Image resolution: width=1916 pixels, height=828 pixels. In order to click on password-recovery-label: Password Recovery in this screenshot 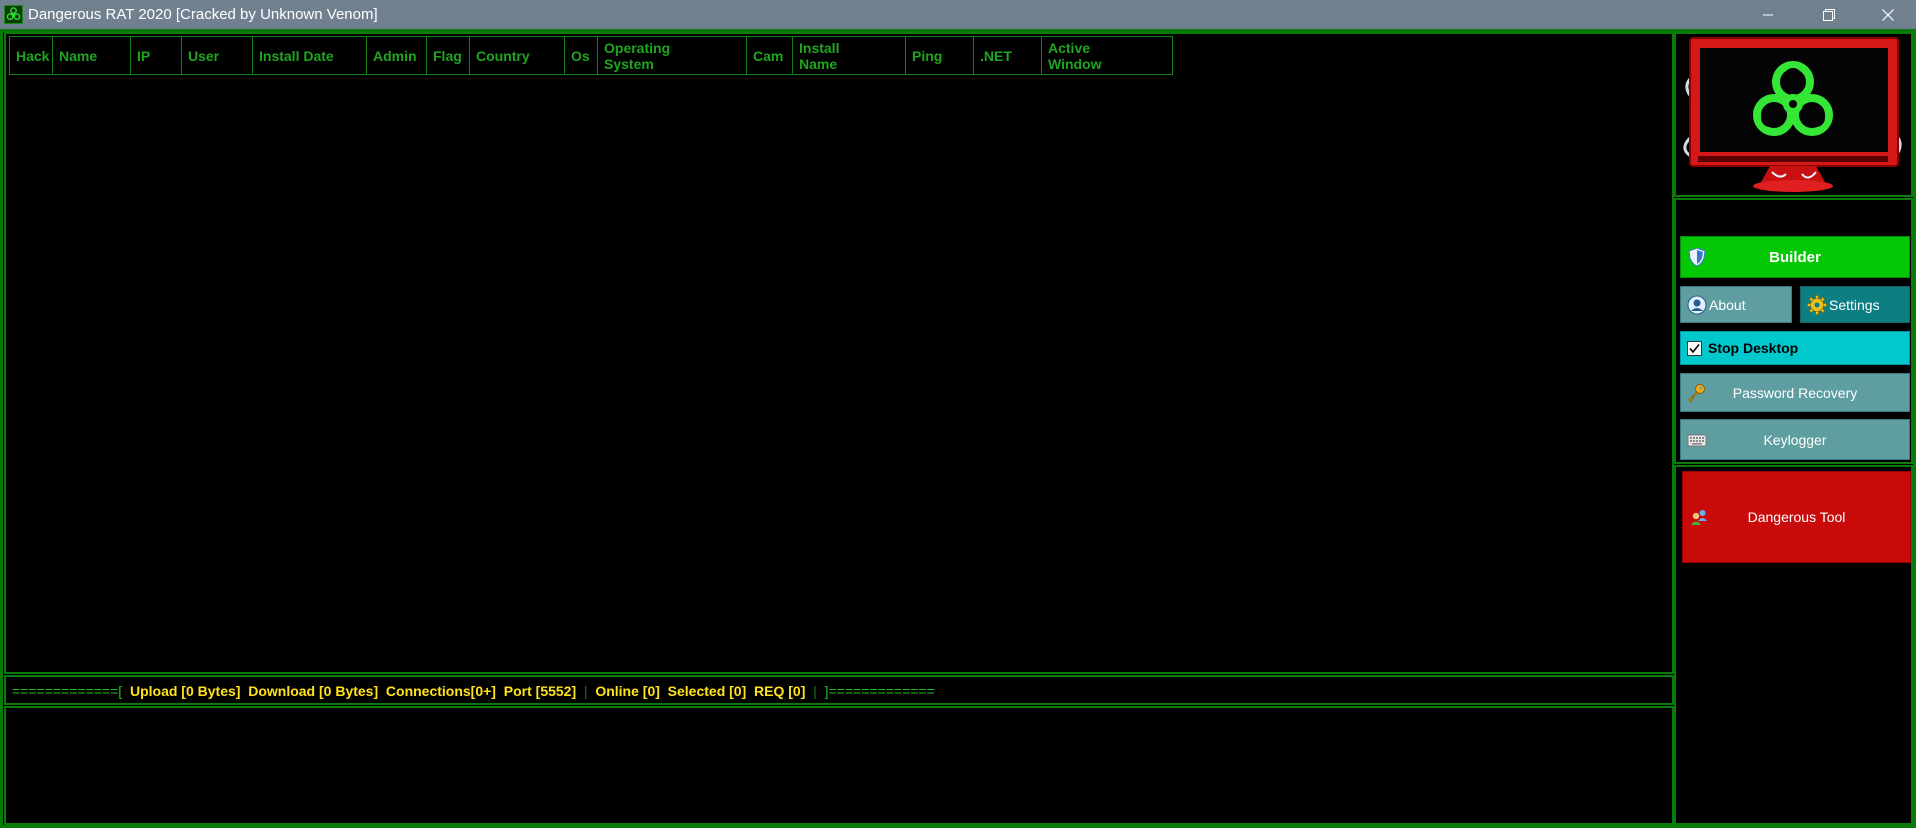, I will do `click(1795, 392)`.